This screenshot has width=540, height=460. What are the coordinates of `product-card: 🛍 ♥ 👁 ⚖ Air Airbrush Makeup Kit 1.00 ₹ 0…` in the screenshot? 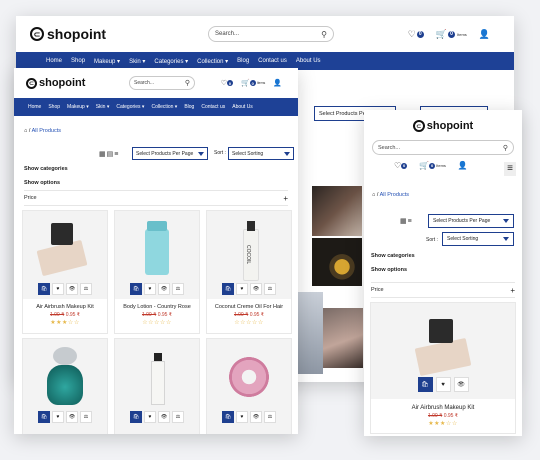 It's located at (65, 272).